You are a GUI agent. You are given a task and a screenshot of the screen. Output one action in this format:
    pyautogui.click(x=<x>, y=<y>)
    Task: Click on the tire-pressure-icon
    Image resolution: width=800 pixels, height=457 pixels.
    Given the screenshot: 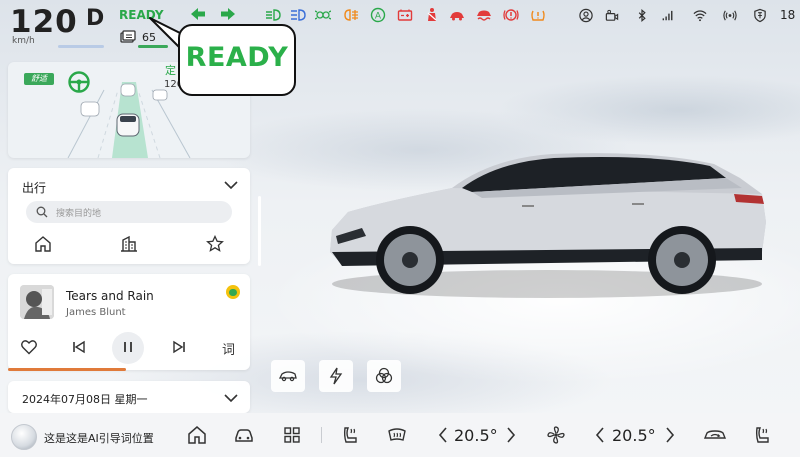 What is the action you would take?
    pyautogui.click(x=538, y=15)
    